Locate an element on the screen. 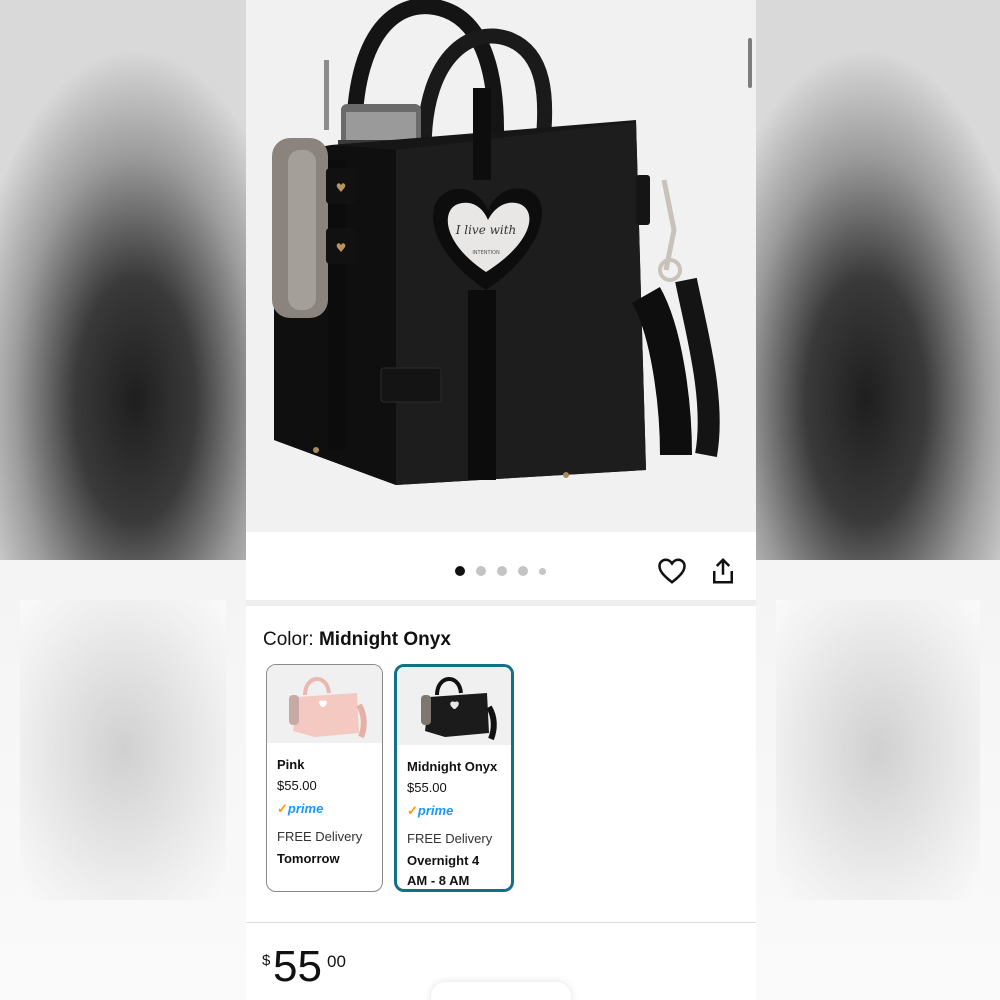  price-fraction: 00 is located at coordinates (336, 961).